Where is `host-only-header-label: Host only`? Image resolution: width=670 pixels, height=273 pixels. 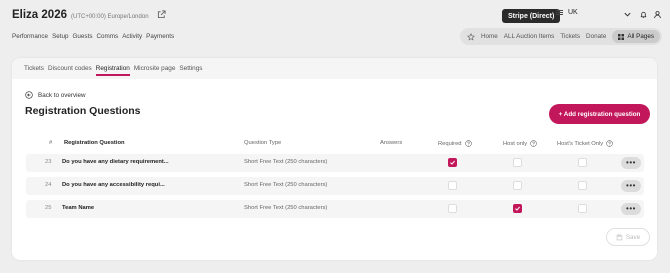 host-only-header-label: Host only is located at coordinates (515, 143).